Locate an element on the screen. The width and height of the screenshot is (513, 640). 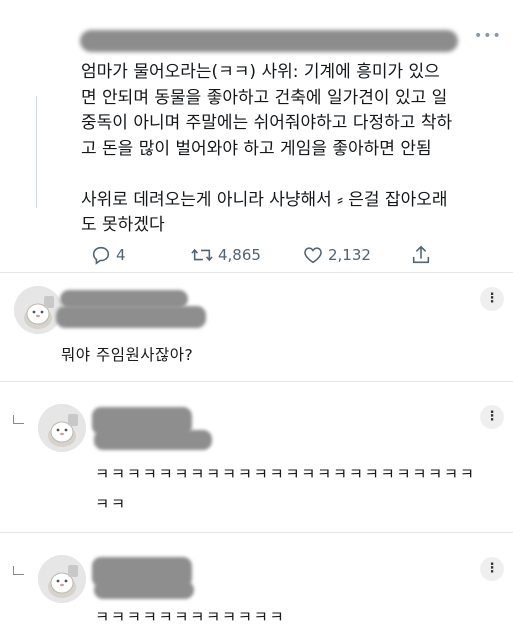
reply-button: 4 is located at coordinates (108, 255).